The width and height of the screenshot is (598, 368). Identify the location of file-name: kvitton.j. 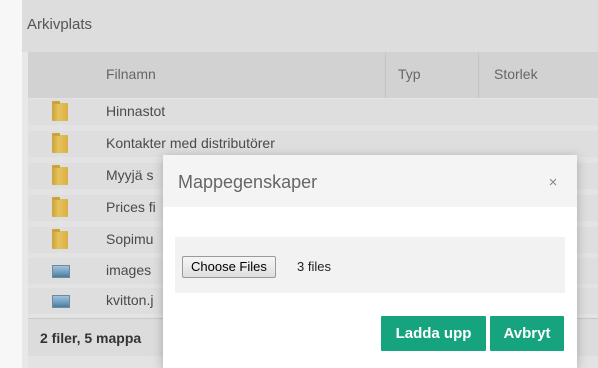
(130, 300).